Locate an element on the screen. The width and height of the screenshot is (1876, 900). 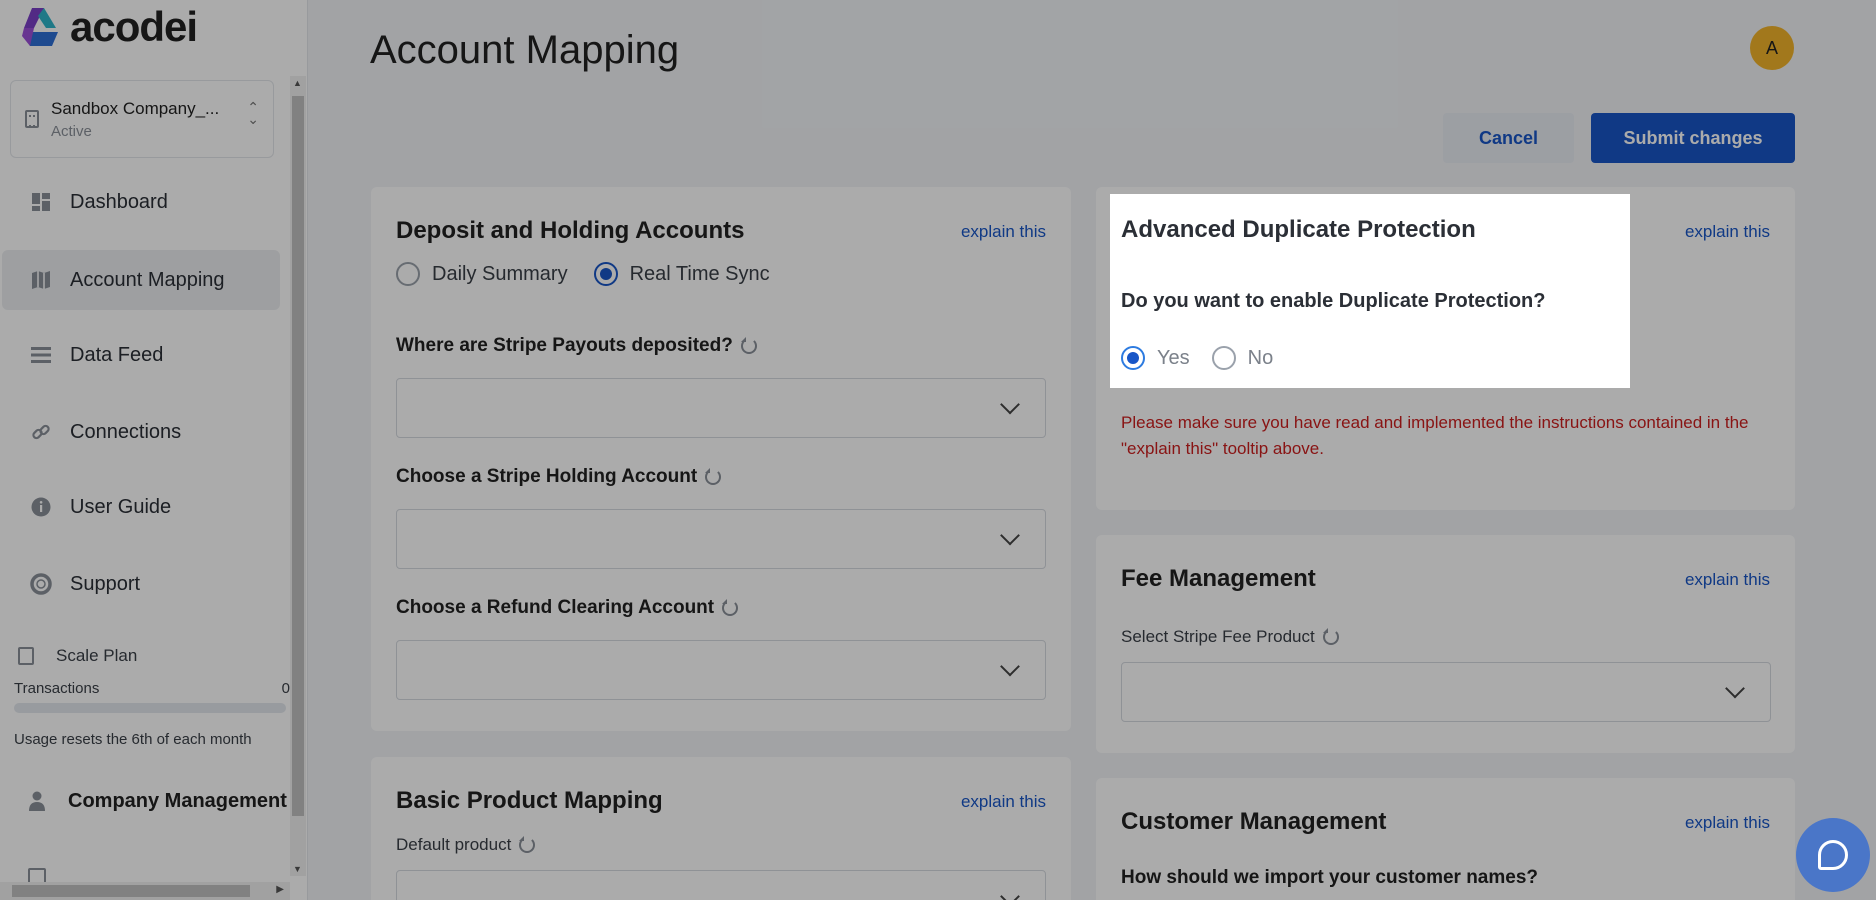
receipt-icon is located at coordinates (26, 656).